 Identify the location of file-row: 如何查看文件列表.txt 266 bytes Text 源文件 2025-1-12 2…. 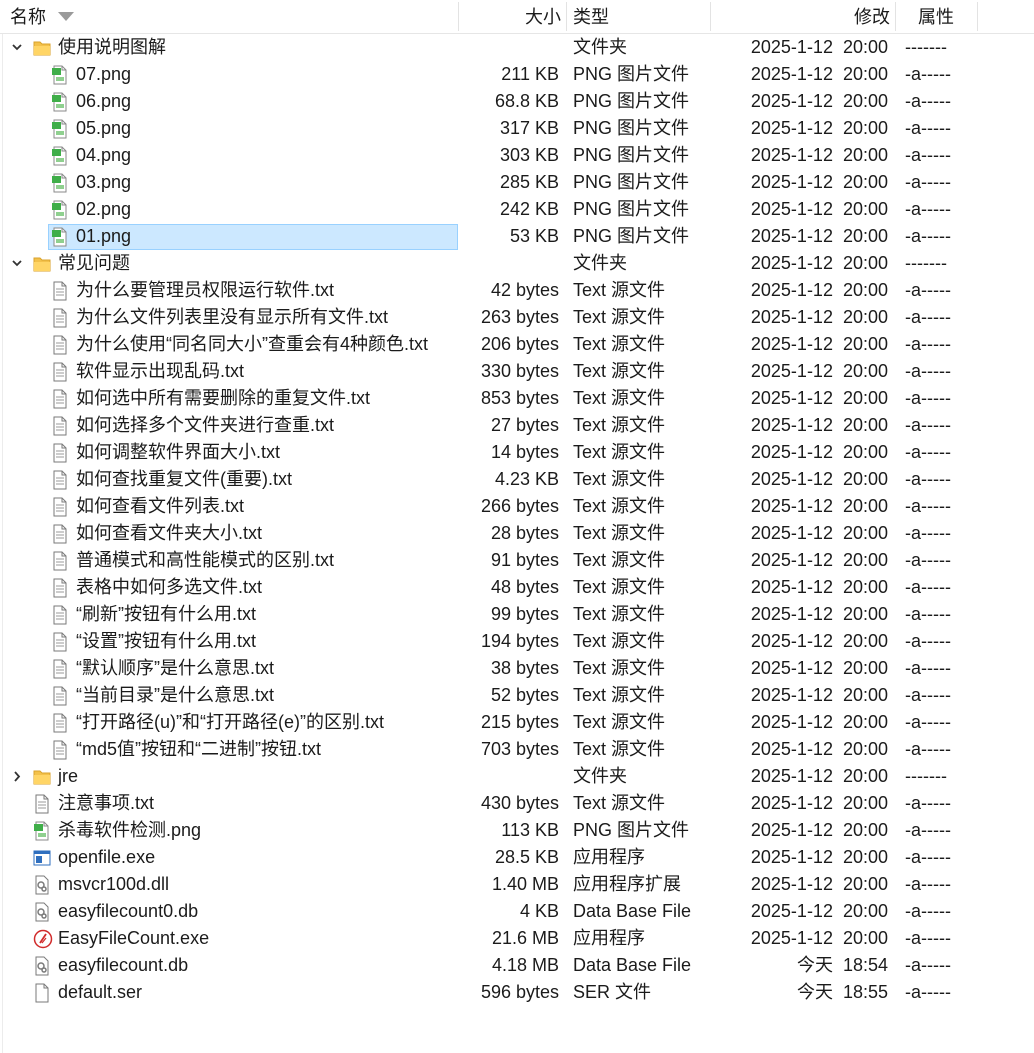
(517, 506).